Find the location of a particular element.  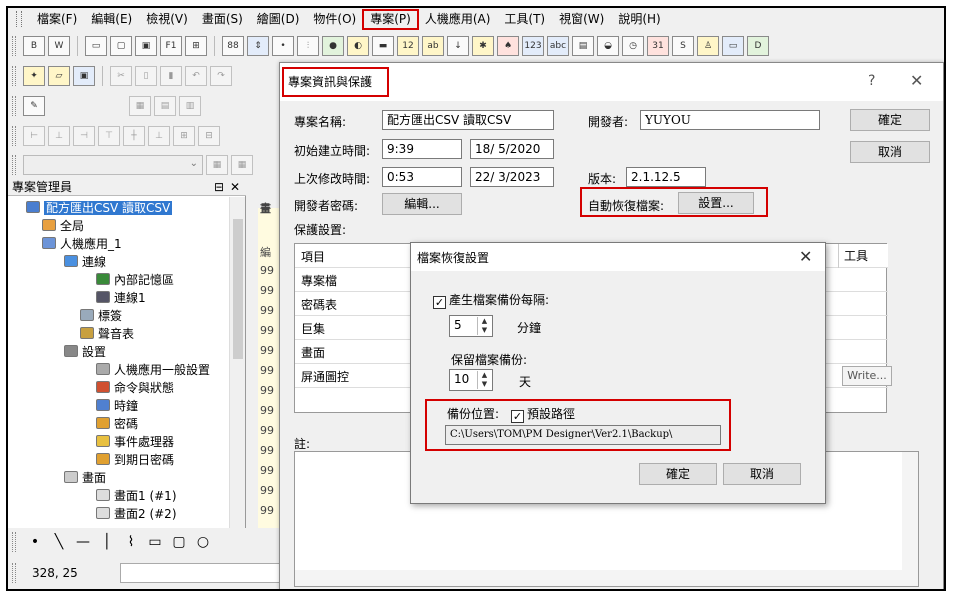

monitor-icon: ▭ is located at coordinates (733, 46).